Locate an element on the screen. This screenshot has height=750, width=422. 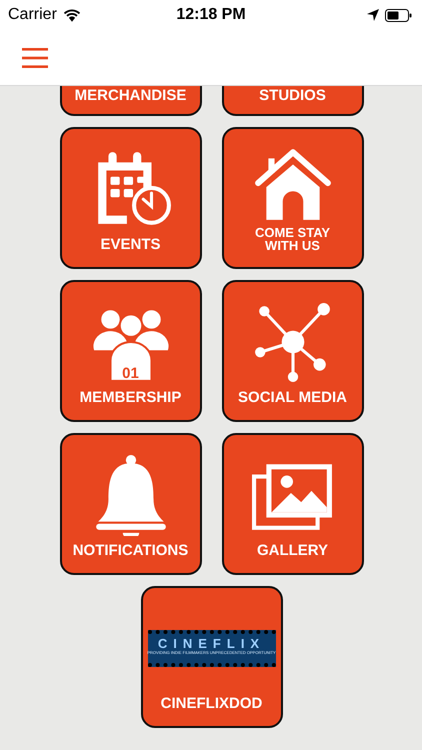
tile-label: EVENTS is located at coordinates (130, 245).